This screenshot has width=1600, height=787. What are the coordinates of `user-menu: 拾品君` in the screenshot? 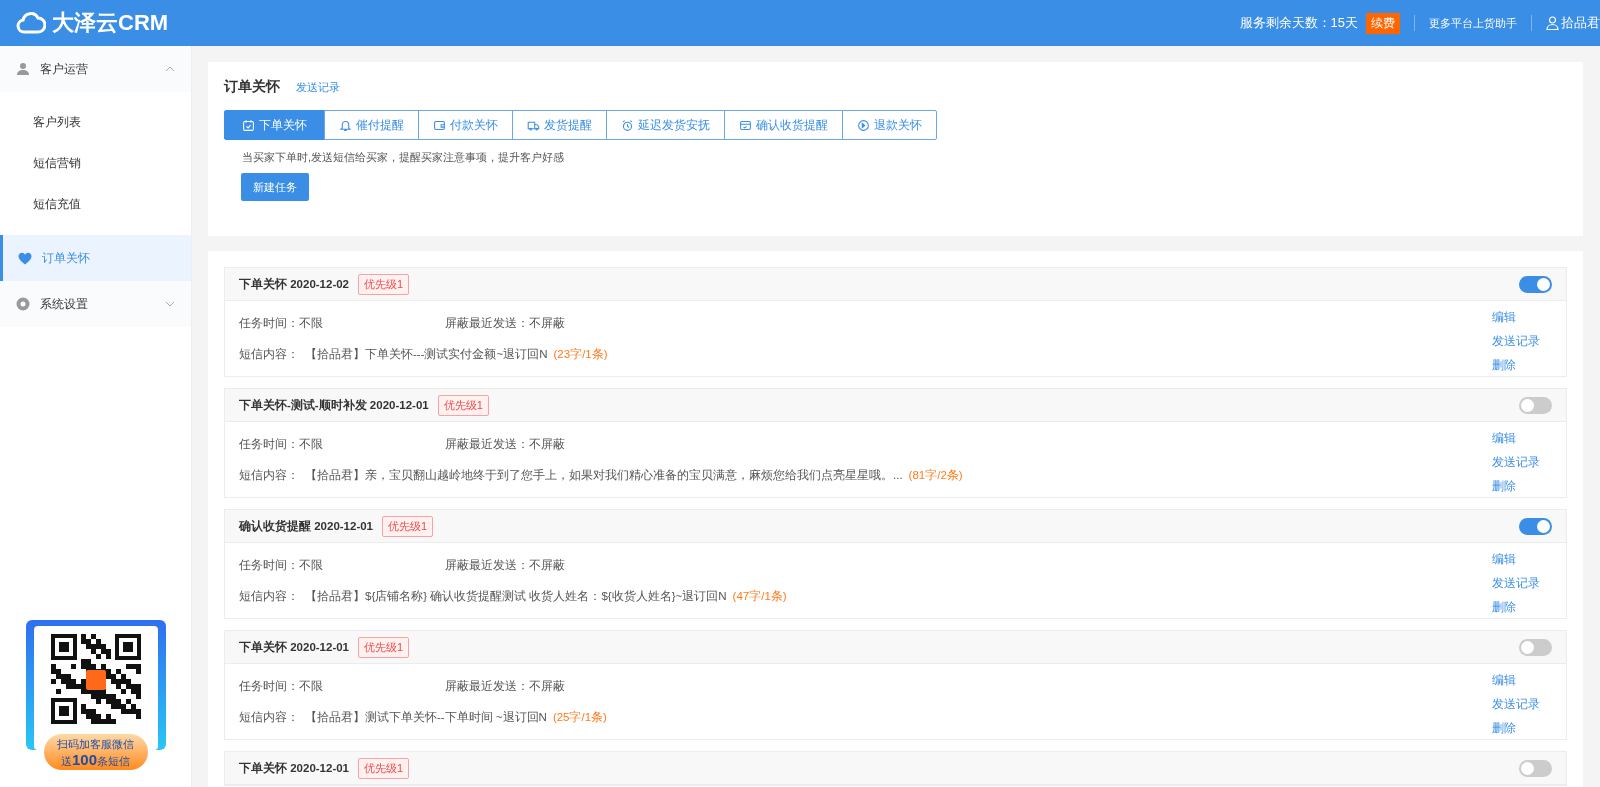 It's located at (1579, 23).